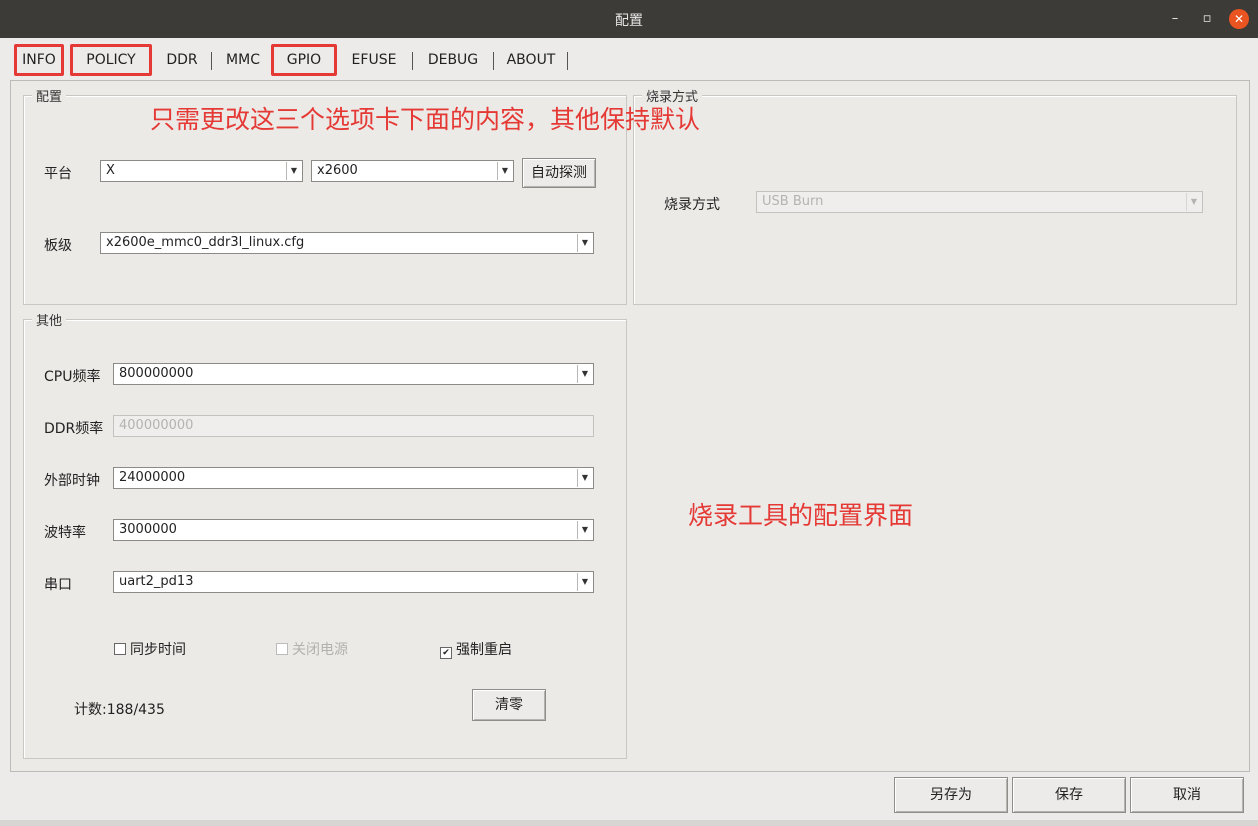 Image resolution: width=1258 pixels, height=826 pixels. What do you see at coordinates (353, 478) in the screenshot?
I see `ext-clock-select: 24000000 ▼` at bounding box center [353, 478].